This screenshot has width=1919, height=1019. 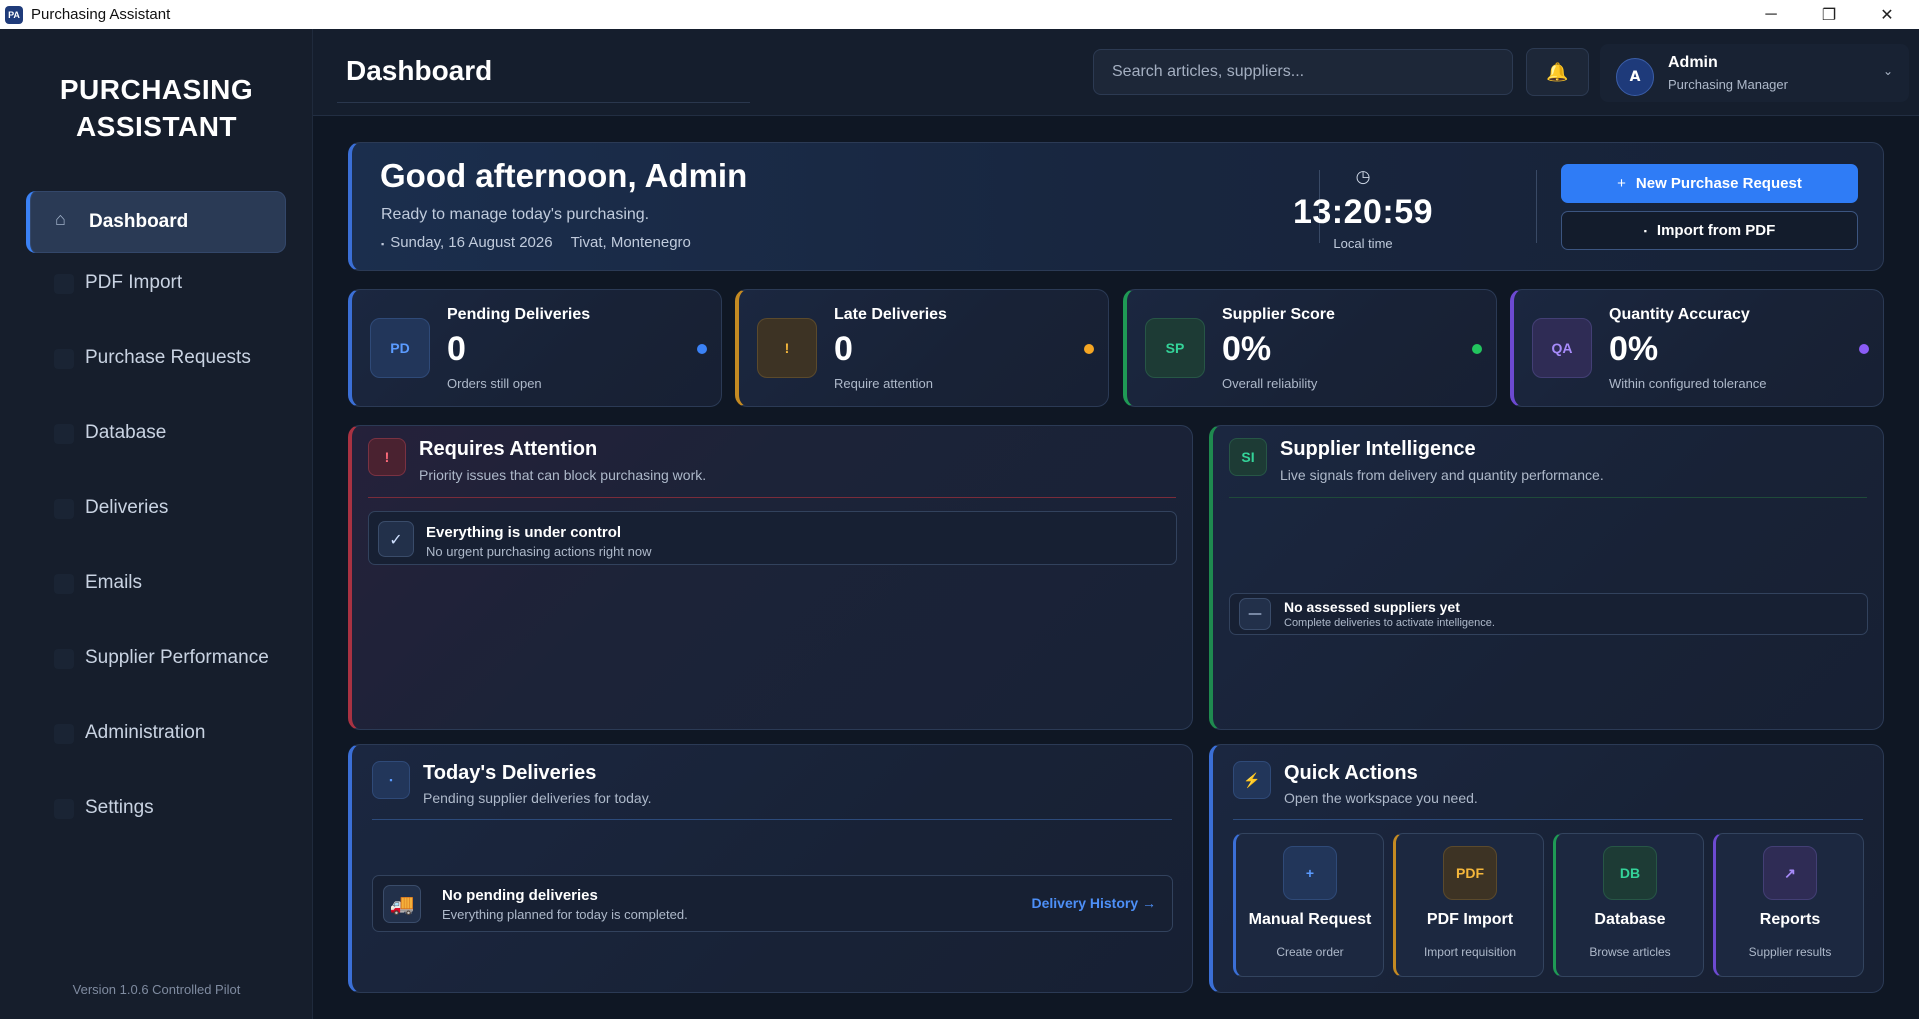 I want to click on kpi-subtitle: Within configured tolerance, so click(x=1688, y=383).